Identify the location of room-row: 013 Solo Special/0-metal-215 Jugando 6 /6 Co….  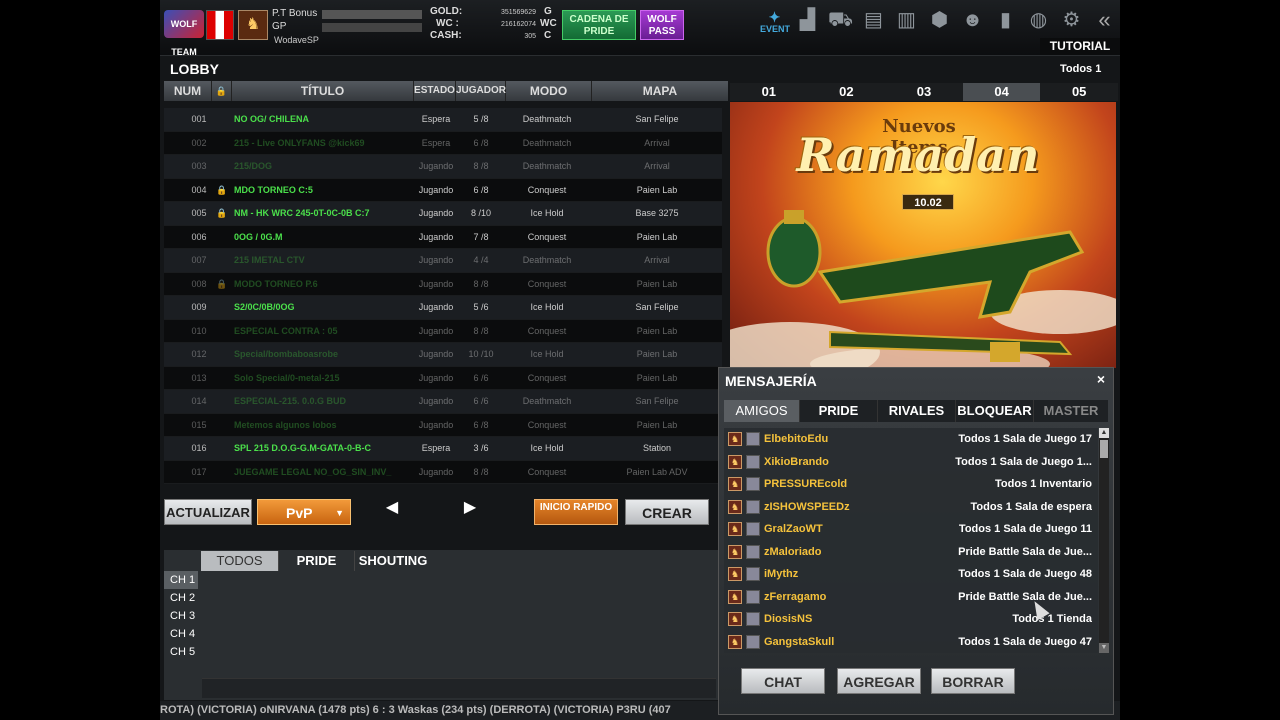
(443, 378).